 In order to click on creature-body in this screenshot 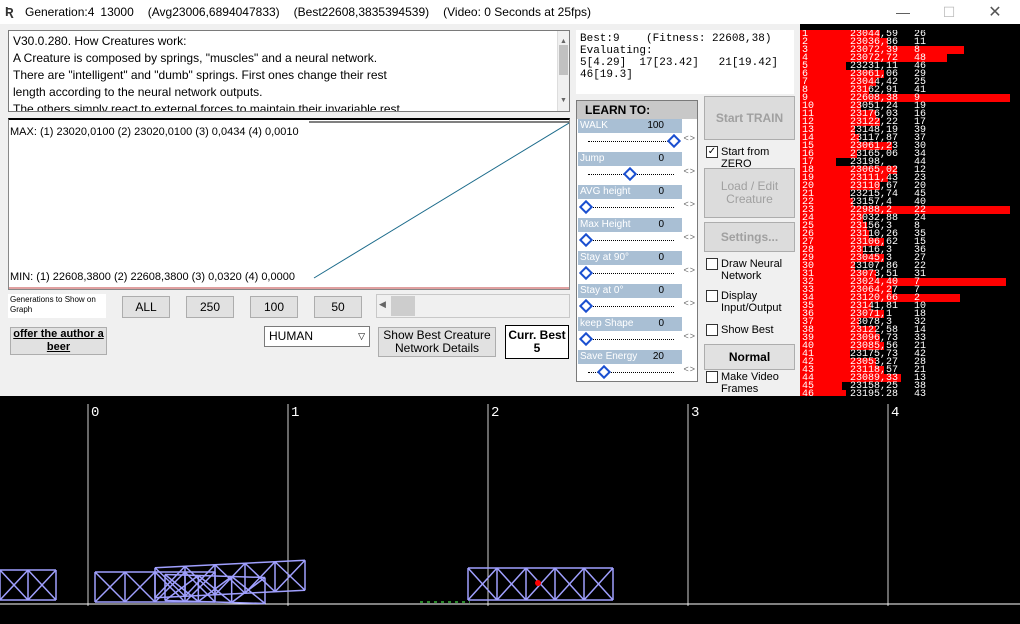, I will do `click(28, 585)`.